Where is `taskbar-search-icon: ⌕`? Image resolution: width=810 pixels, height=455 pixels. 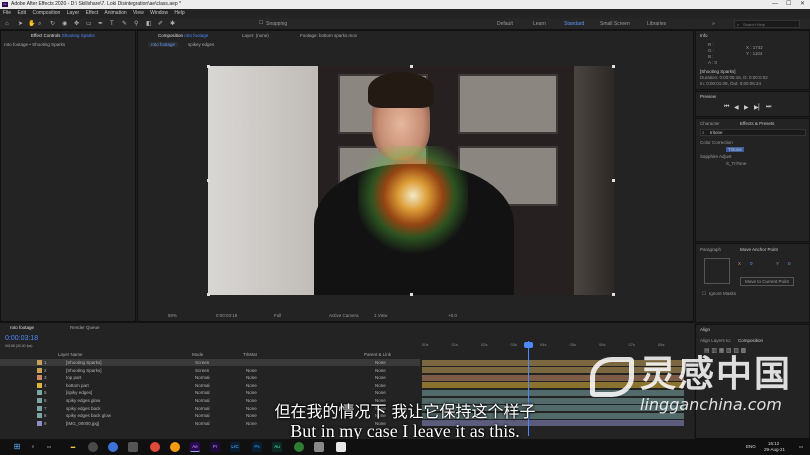
taskbar-search-icon: ⌕ is located at coordinates (33, 447).